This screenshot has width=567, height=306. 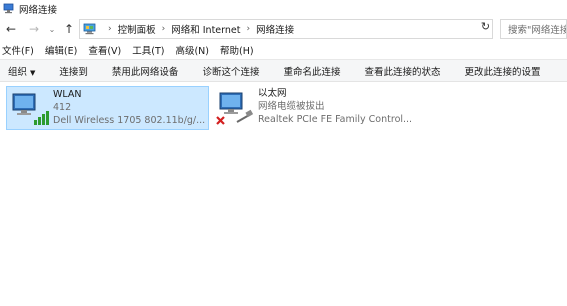 I want to click on connection-name: WLAN, so click(x=67, y=94).